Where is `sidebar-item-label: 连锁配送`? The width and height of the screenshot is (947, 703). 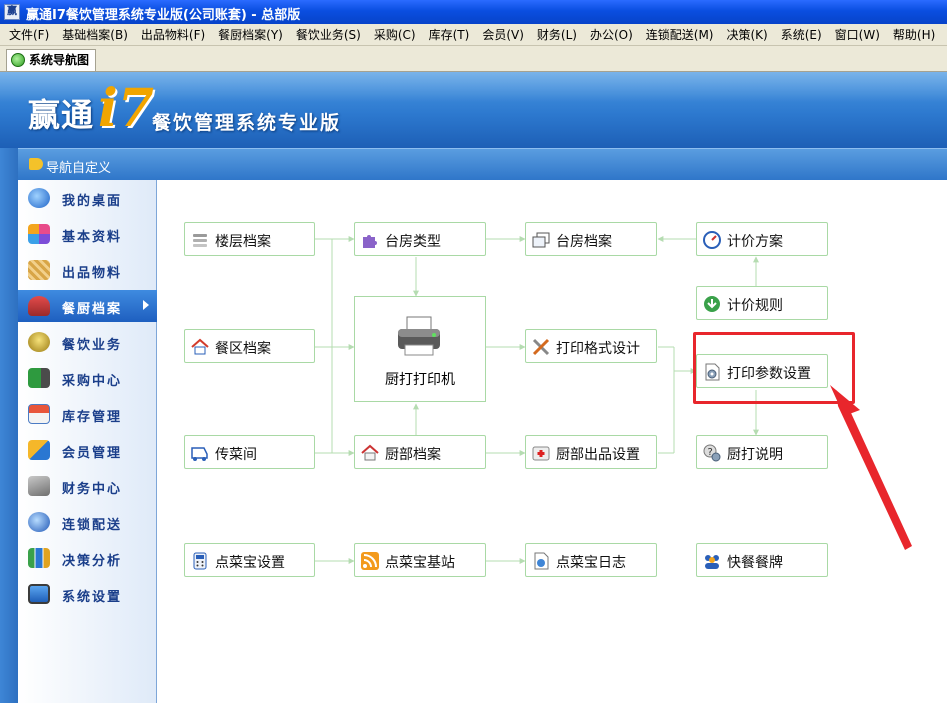
sidebar-item-label: 连锁配送 is located at coordinates (92, 525).